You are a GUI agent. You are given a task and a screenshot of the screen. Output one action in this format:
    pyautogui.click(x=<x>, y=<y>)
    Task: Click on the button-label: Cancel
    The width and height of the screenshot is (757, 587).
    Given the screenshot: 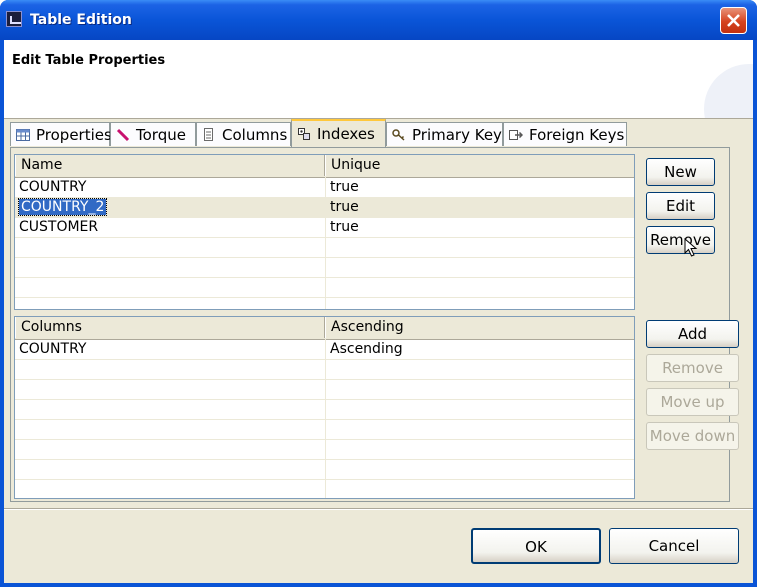 What is the action you would take?
    pyautogui.click(x=674, y=546)
    